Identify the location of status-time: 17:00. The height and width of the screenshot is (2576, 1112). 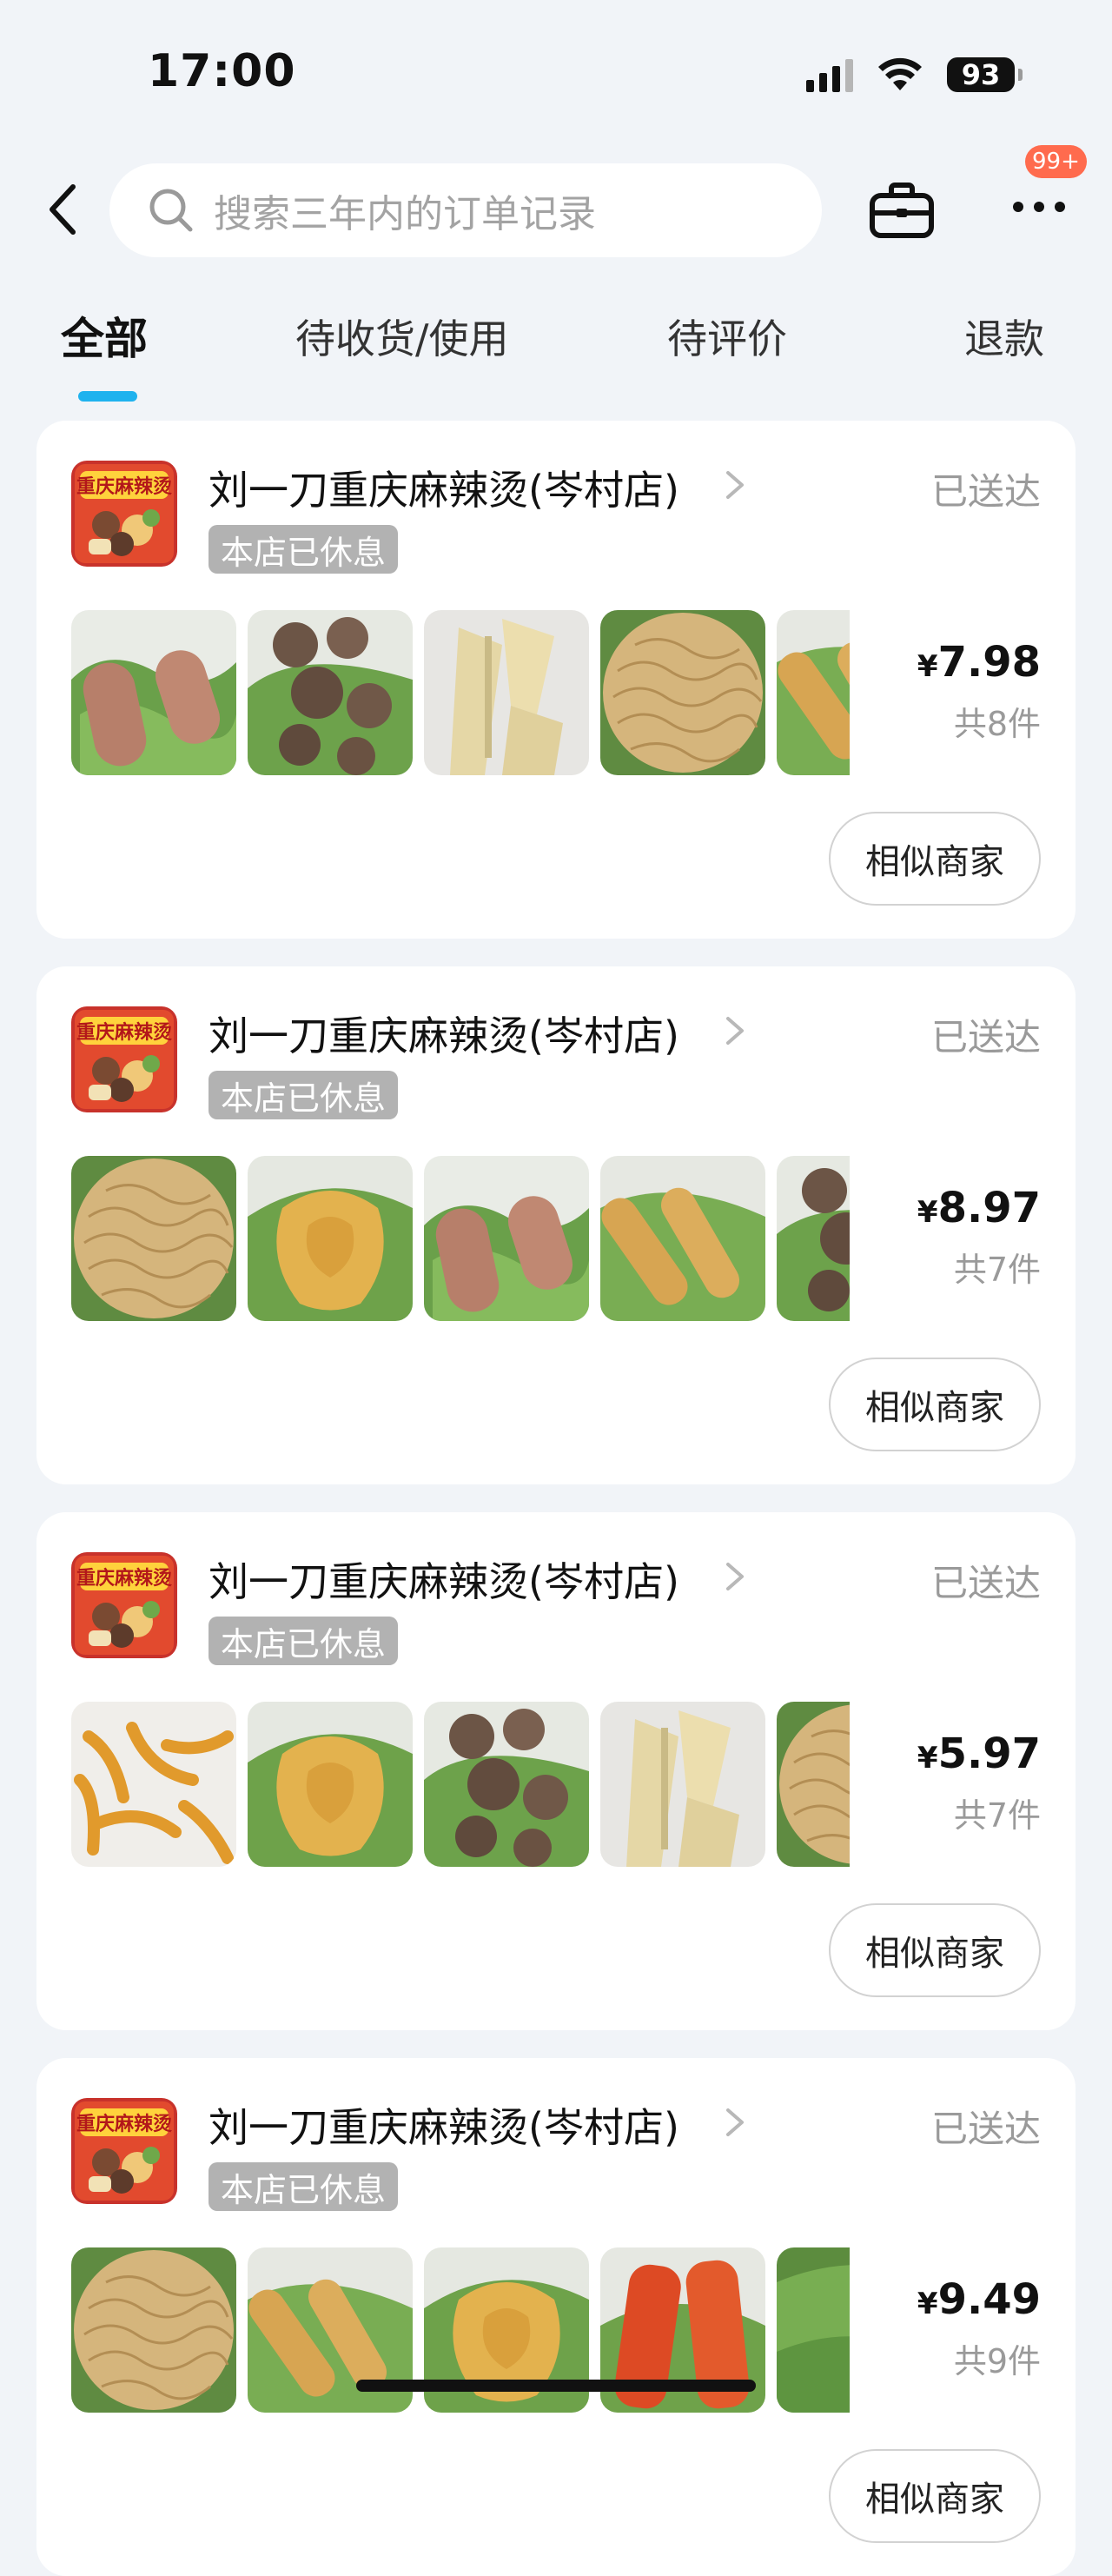
(222, 71).